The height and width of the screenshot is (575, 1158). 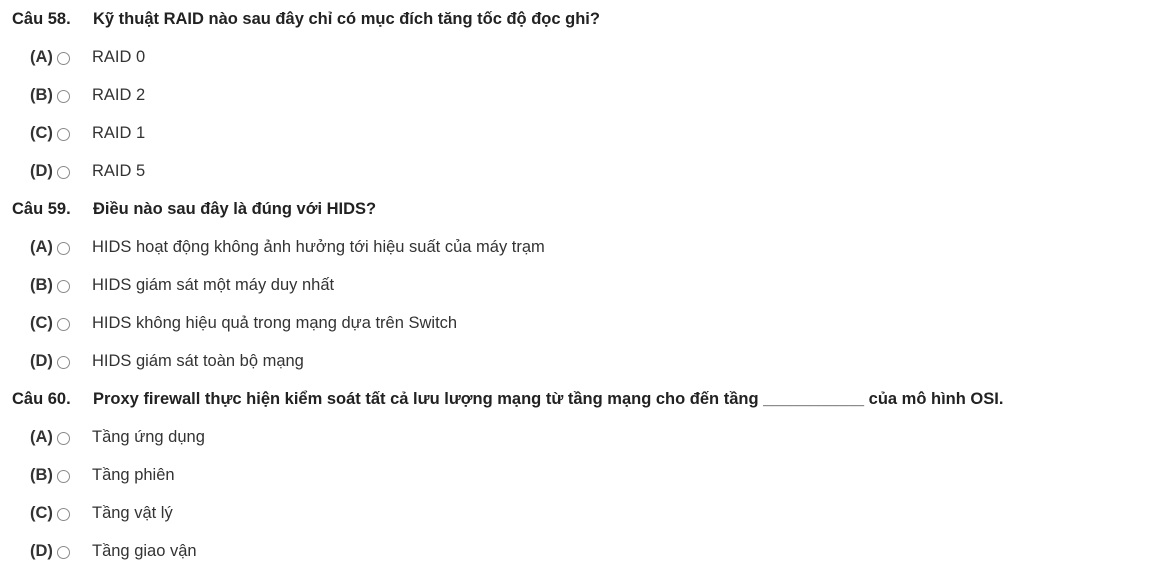 I want to click on option-text: RAID 0, so click(x=119, y=56).